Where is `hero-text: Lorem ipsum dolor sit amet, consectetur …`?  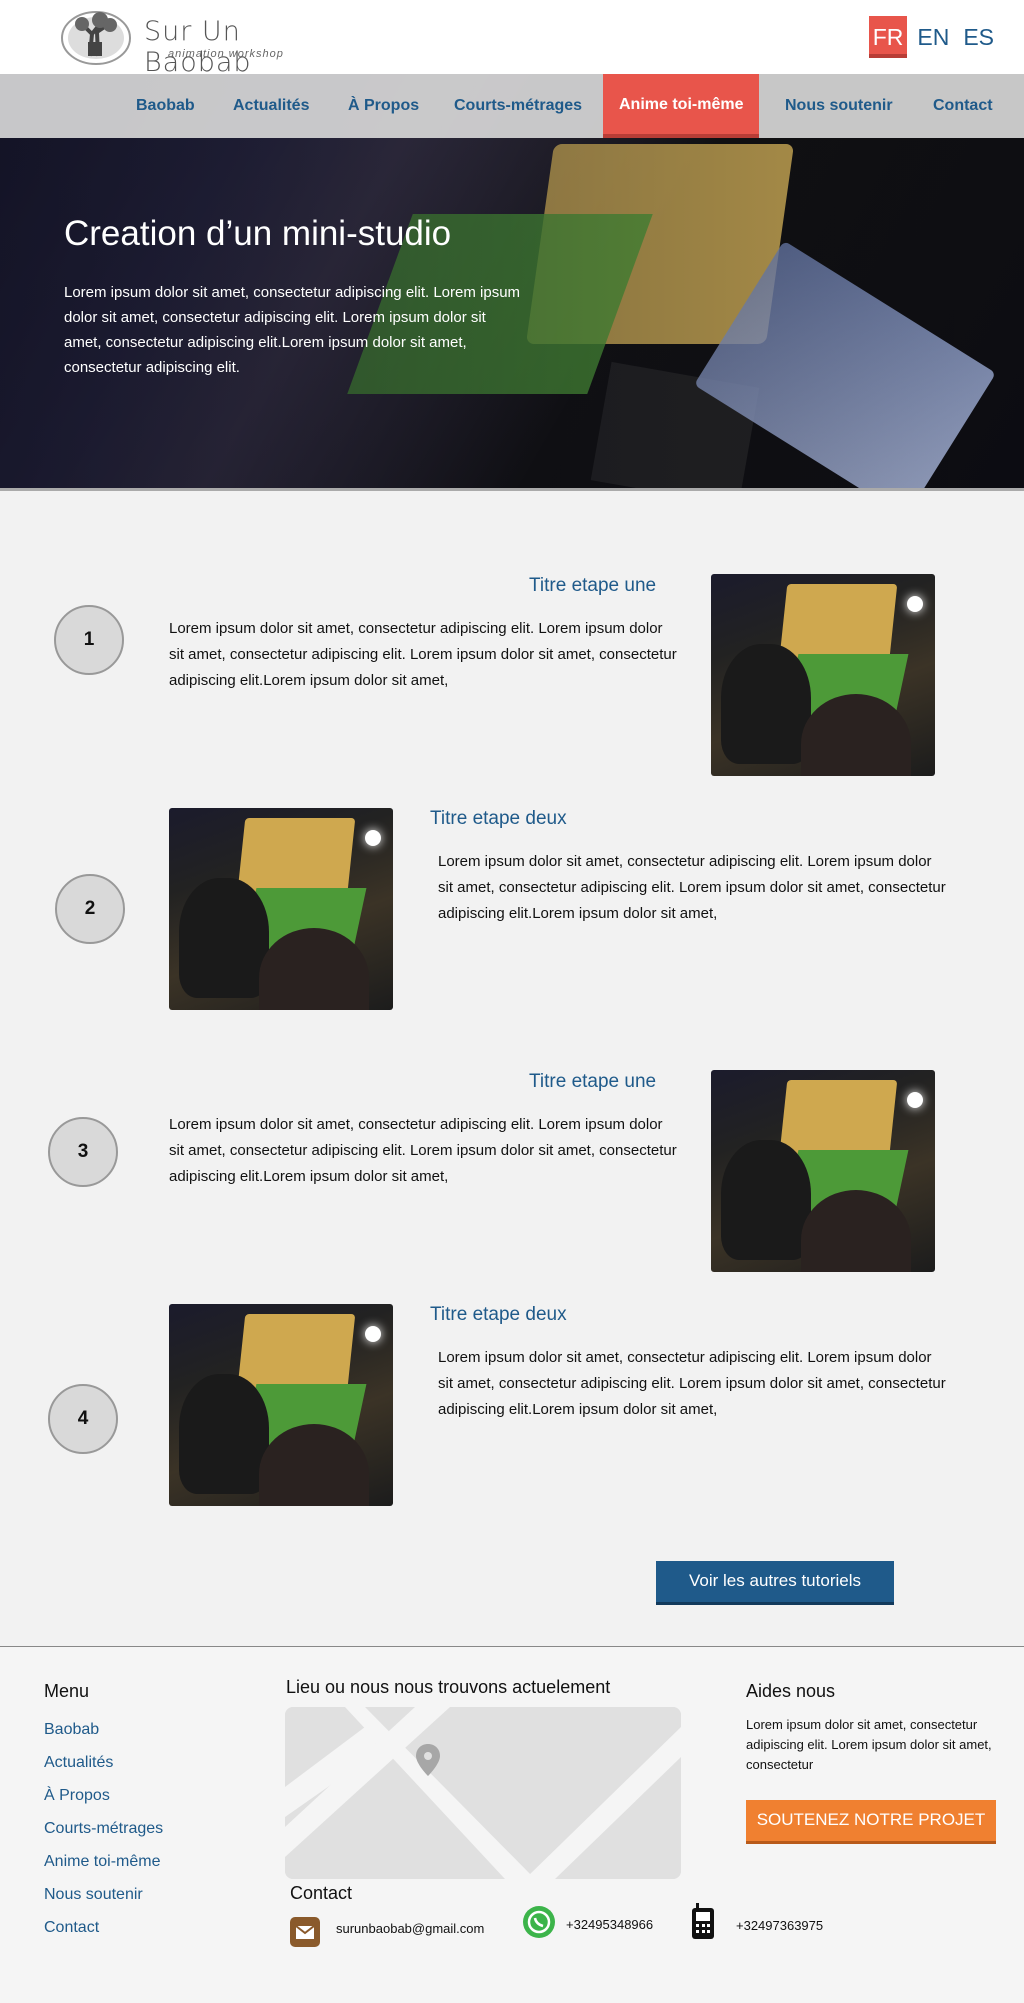 hero-text: Lorem ipsum dolor sit amet, consectetur … is located at coordinates (292, 330).